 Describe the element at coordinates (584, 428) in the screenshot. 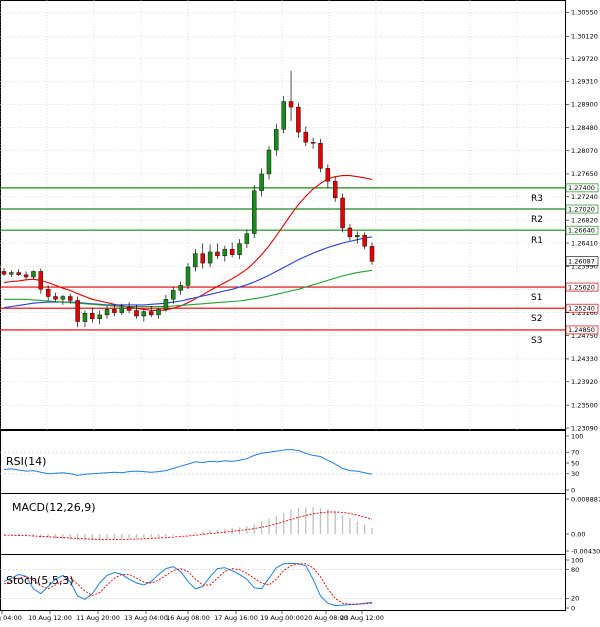

I see `price-tick-label: 1.23090` at that location.